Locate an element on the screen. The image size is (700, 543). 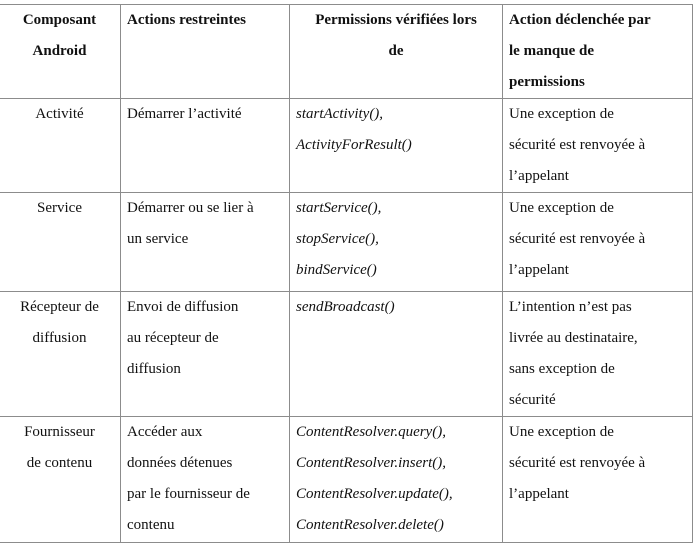
cell-text-line: ContentResolver.delete() is located at coordinates (370, 525).